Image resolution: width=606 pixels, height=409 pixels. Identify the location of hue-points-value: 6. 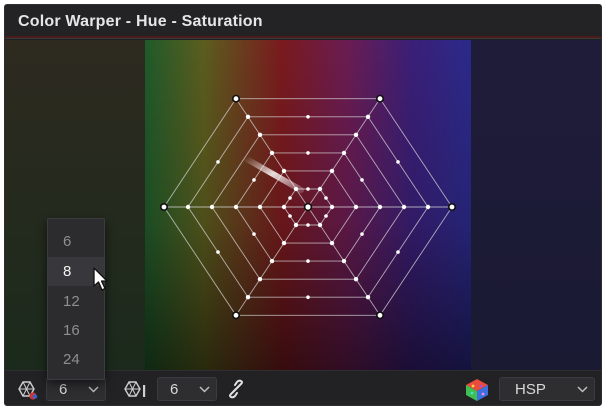
(63, 389).